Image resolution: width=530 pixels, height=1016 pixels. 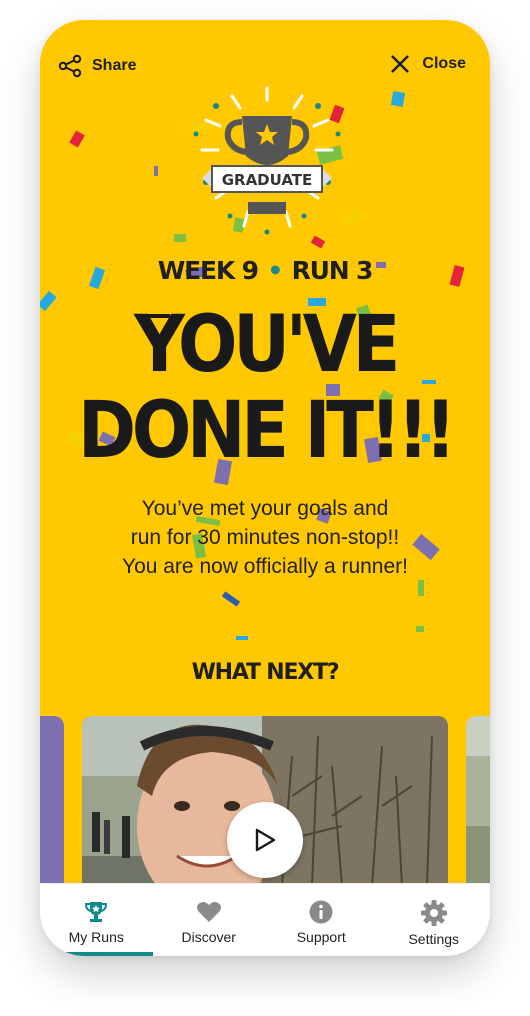 I want to click on close-label: Close, so click(x=444, y=63).